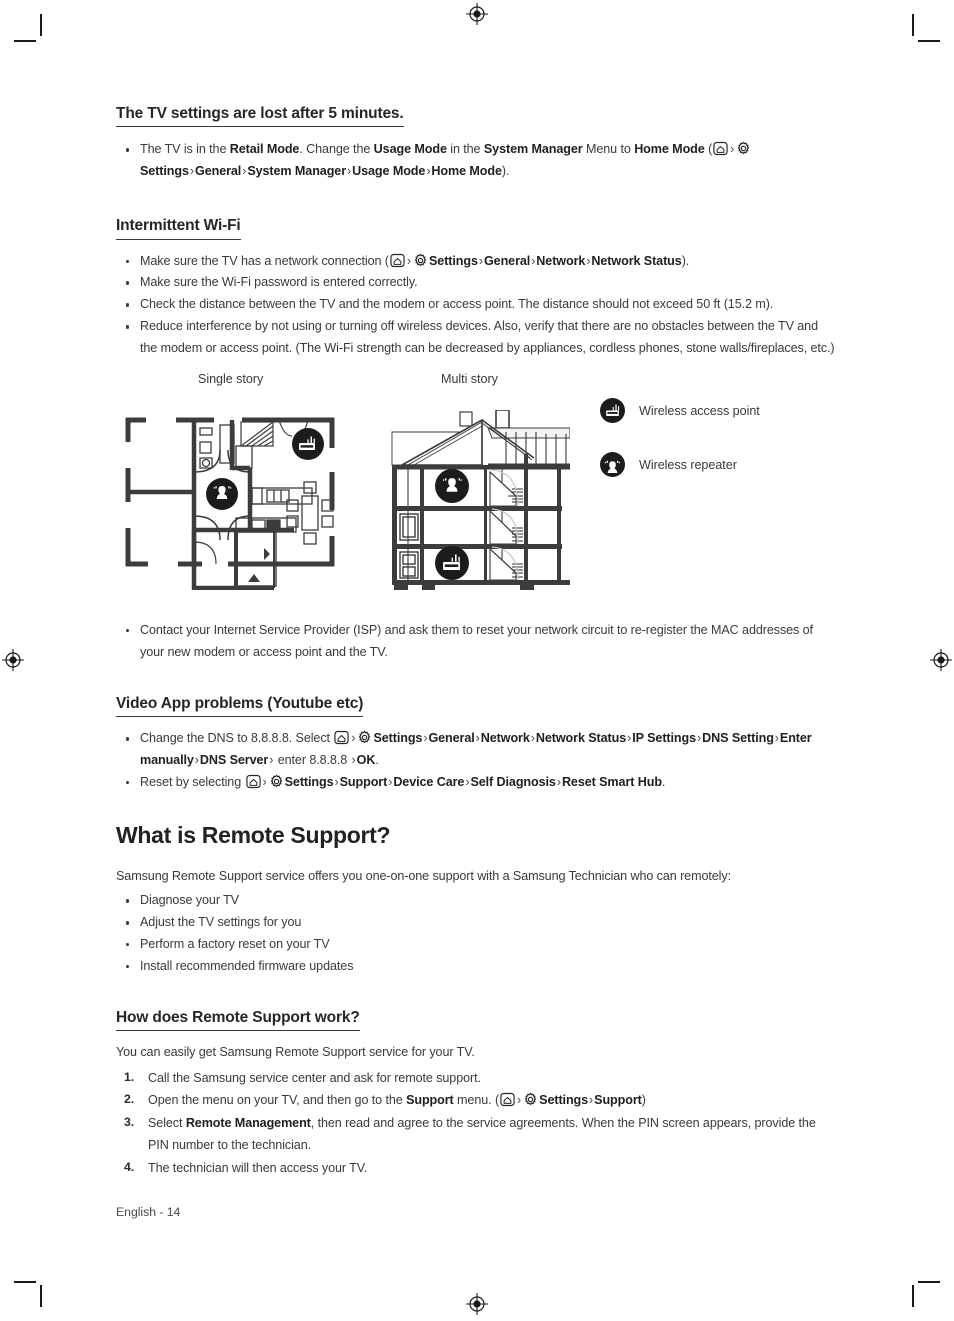 This screenshot has height=1321, width=954. I want to click on crop-mark-bottom-left-h, so click(25, 1282).